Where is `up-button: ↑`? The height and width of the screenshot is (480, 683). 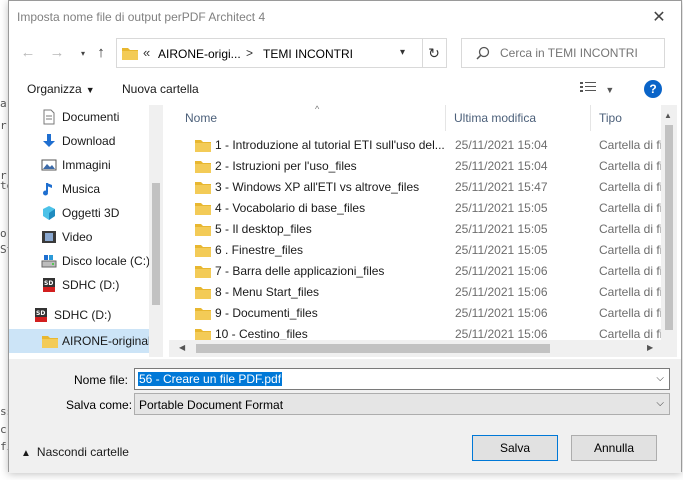 up-button: ↑ is located at coordinates (101, 52).